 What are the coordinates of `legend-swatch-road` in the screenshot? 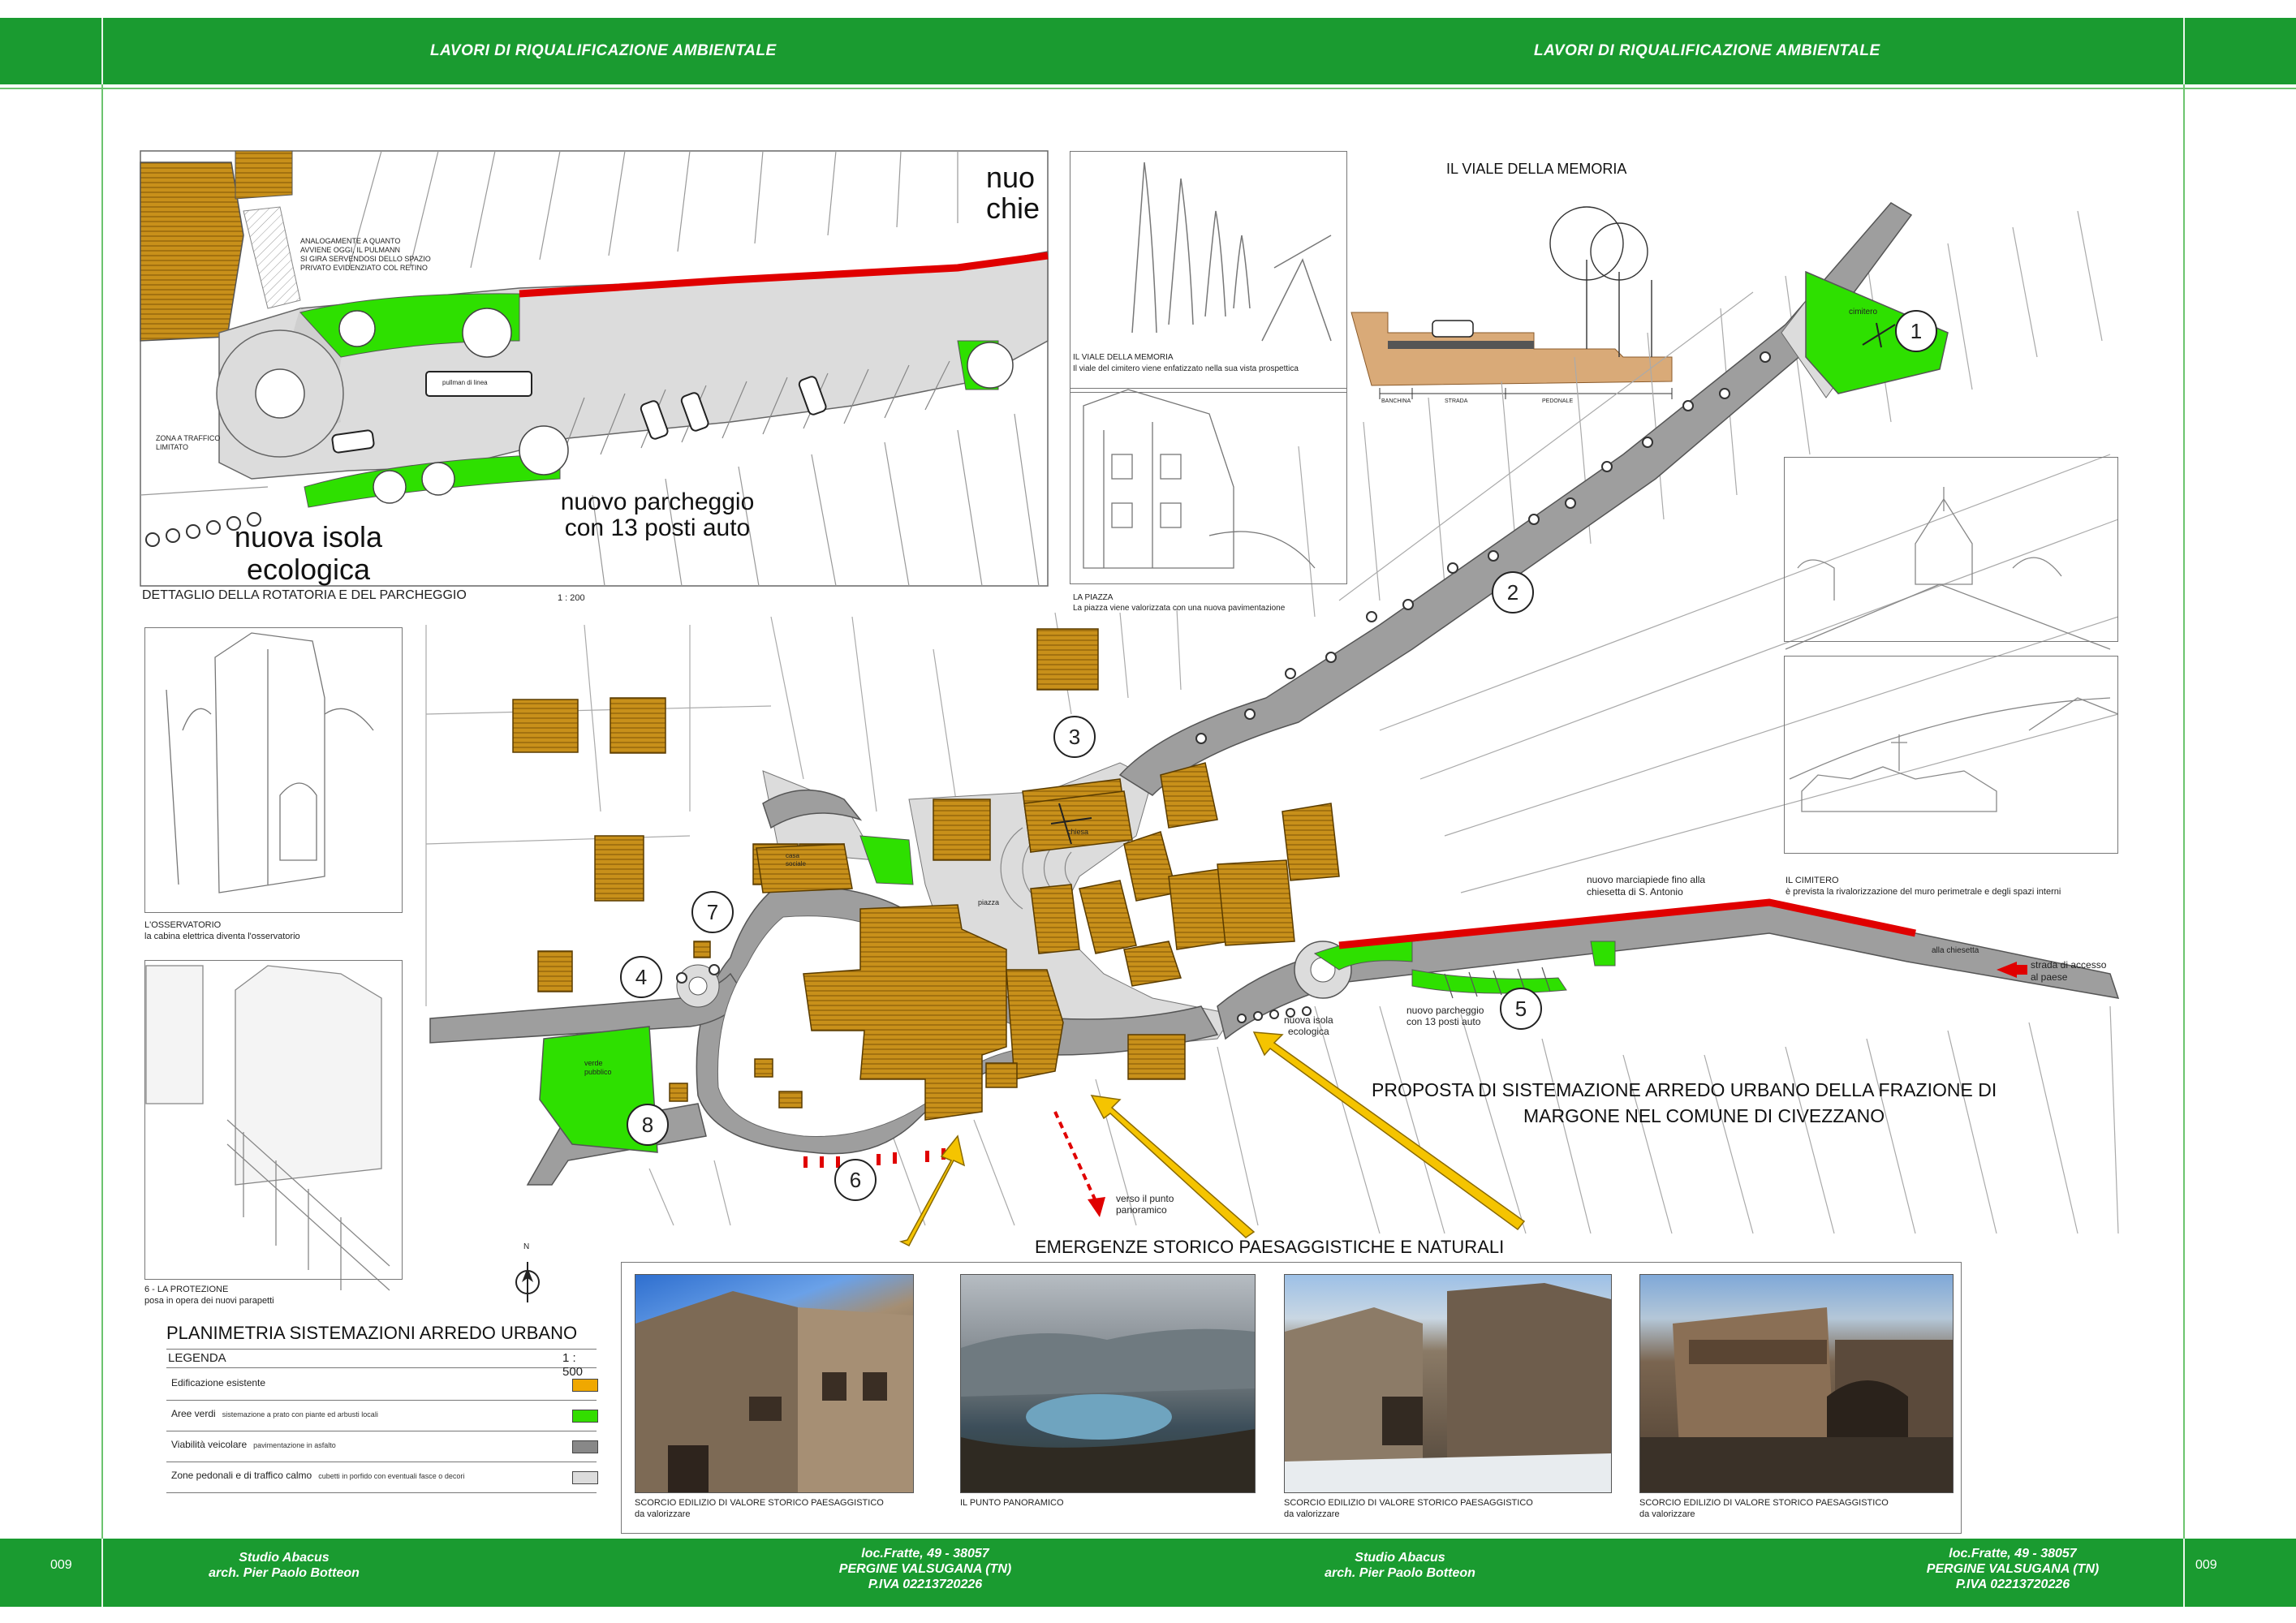 It's located at (585, 1446).